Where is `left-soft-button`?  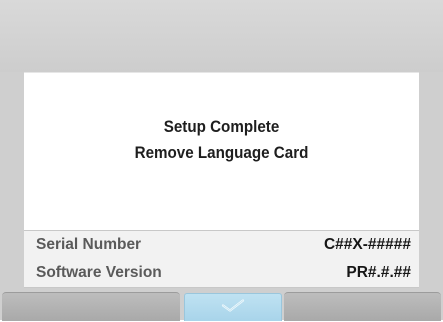
left-soft-button is located at coordinates (91, 306).